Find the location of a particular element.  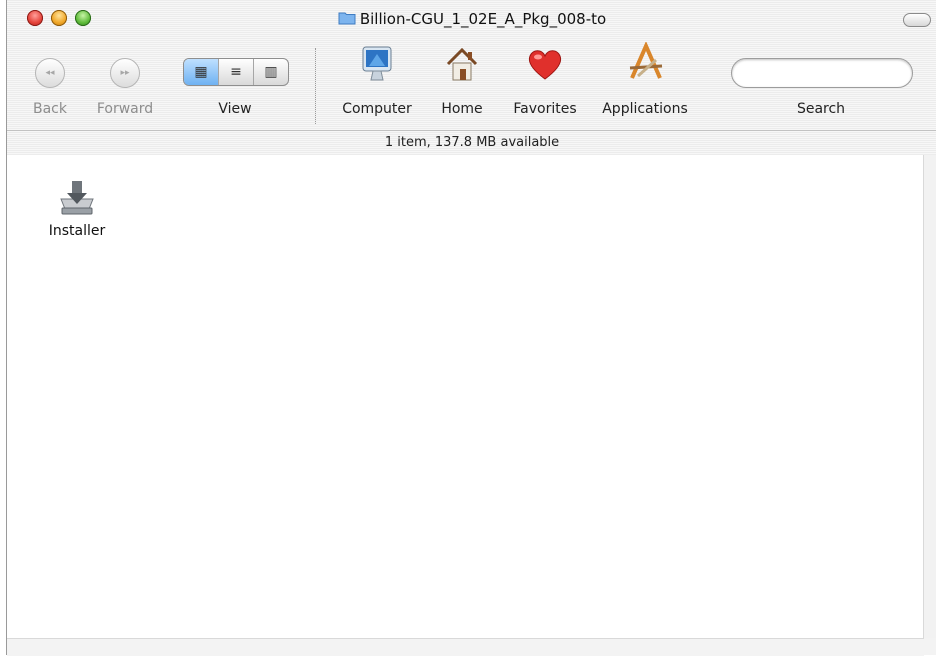

forward-button: ▸▸ Forward is located at coordinates (125, 84).